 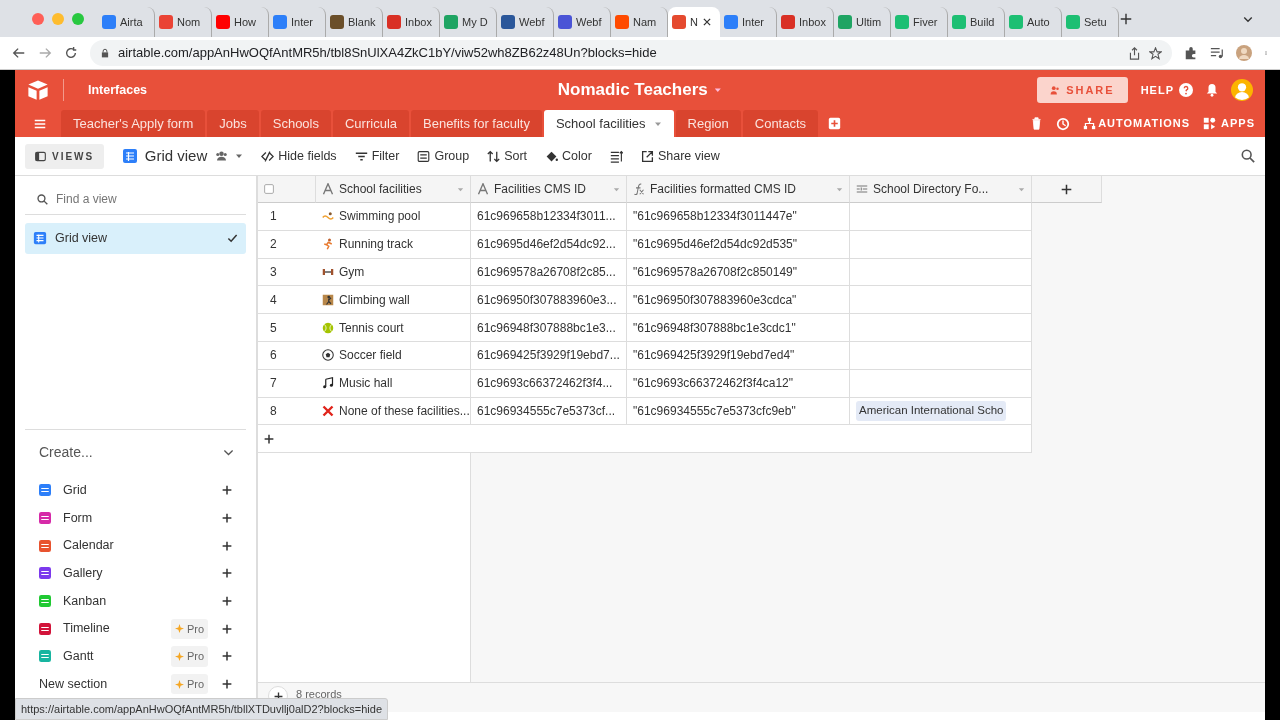 I want to click on table-tab: Contacts, so click(x=780, y=123).